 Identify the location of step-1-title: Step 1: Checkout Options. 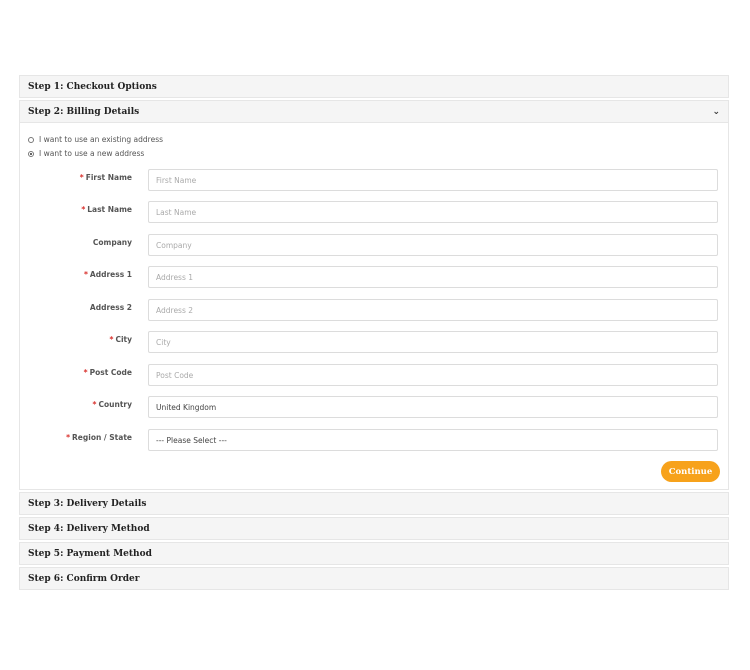
(92, 86).